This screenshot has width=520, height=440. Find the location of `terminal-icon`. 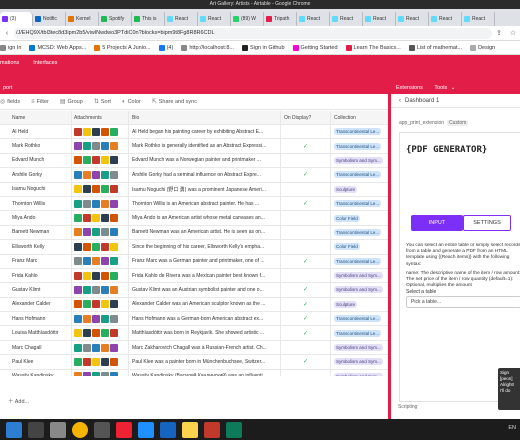

terminal-icon is located at coordinates (58, 429).